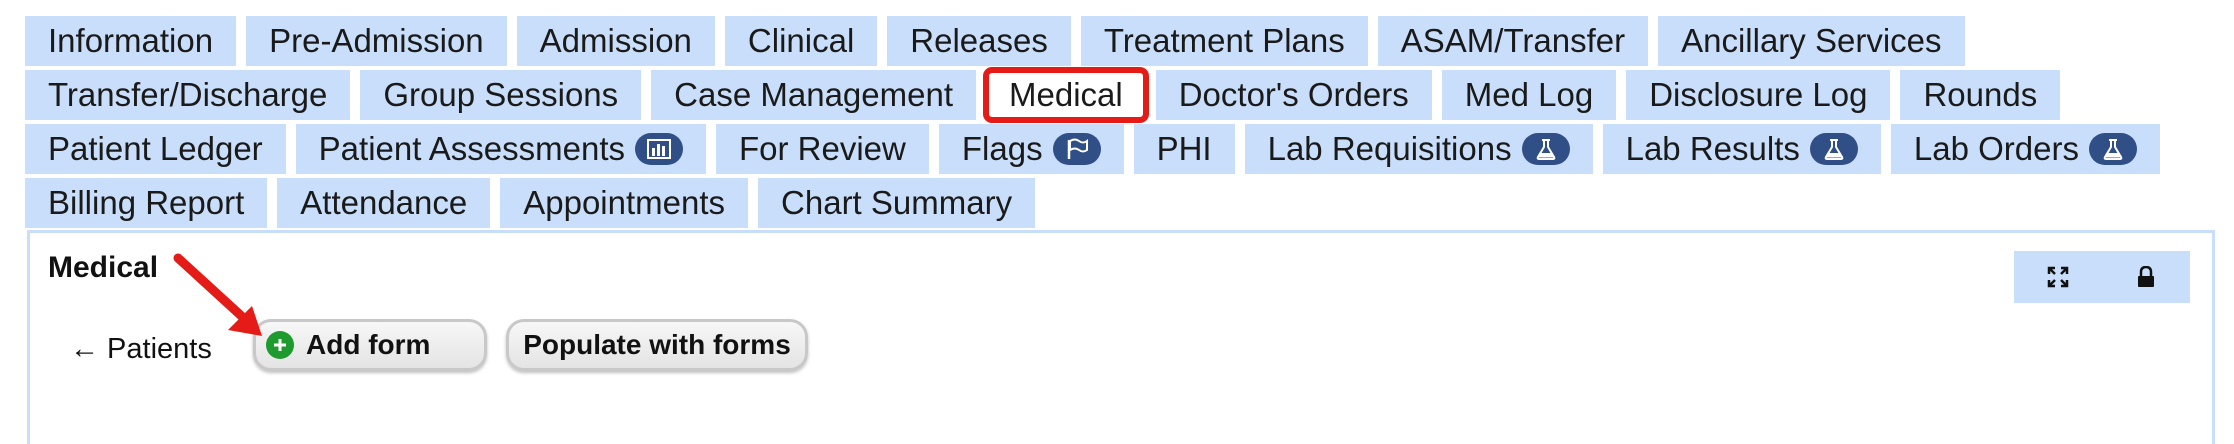 The width and height of the screenshot is (2234, 444). I want to click on tab-label: Billing Report, so click(146, 202).